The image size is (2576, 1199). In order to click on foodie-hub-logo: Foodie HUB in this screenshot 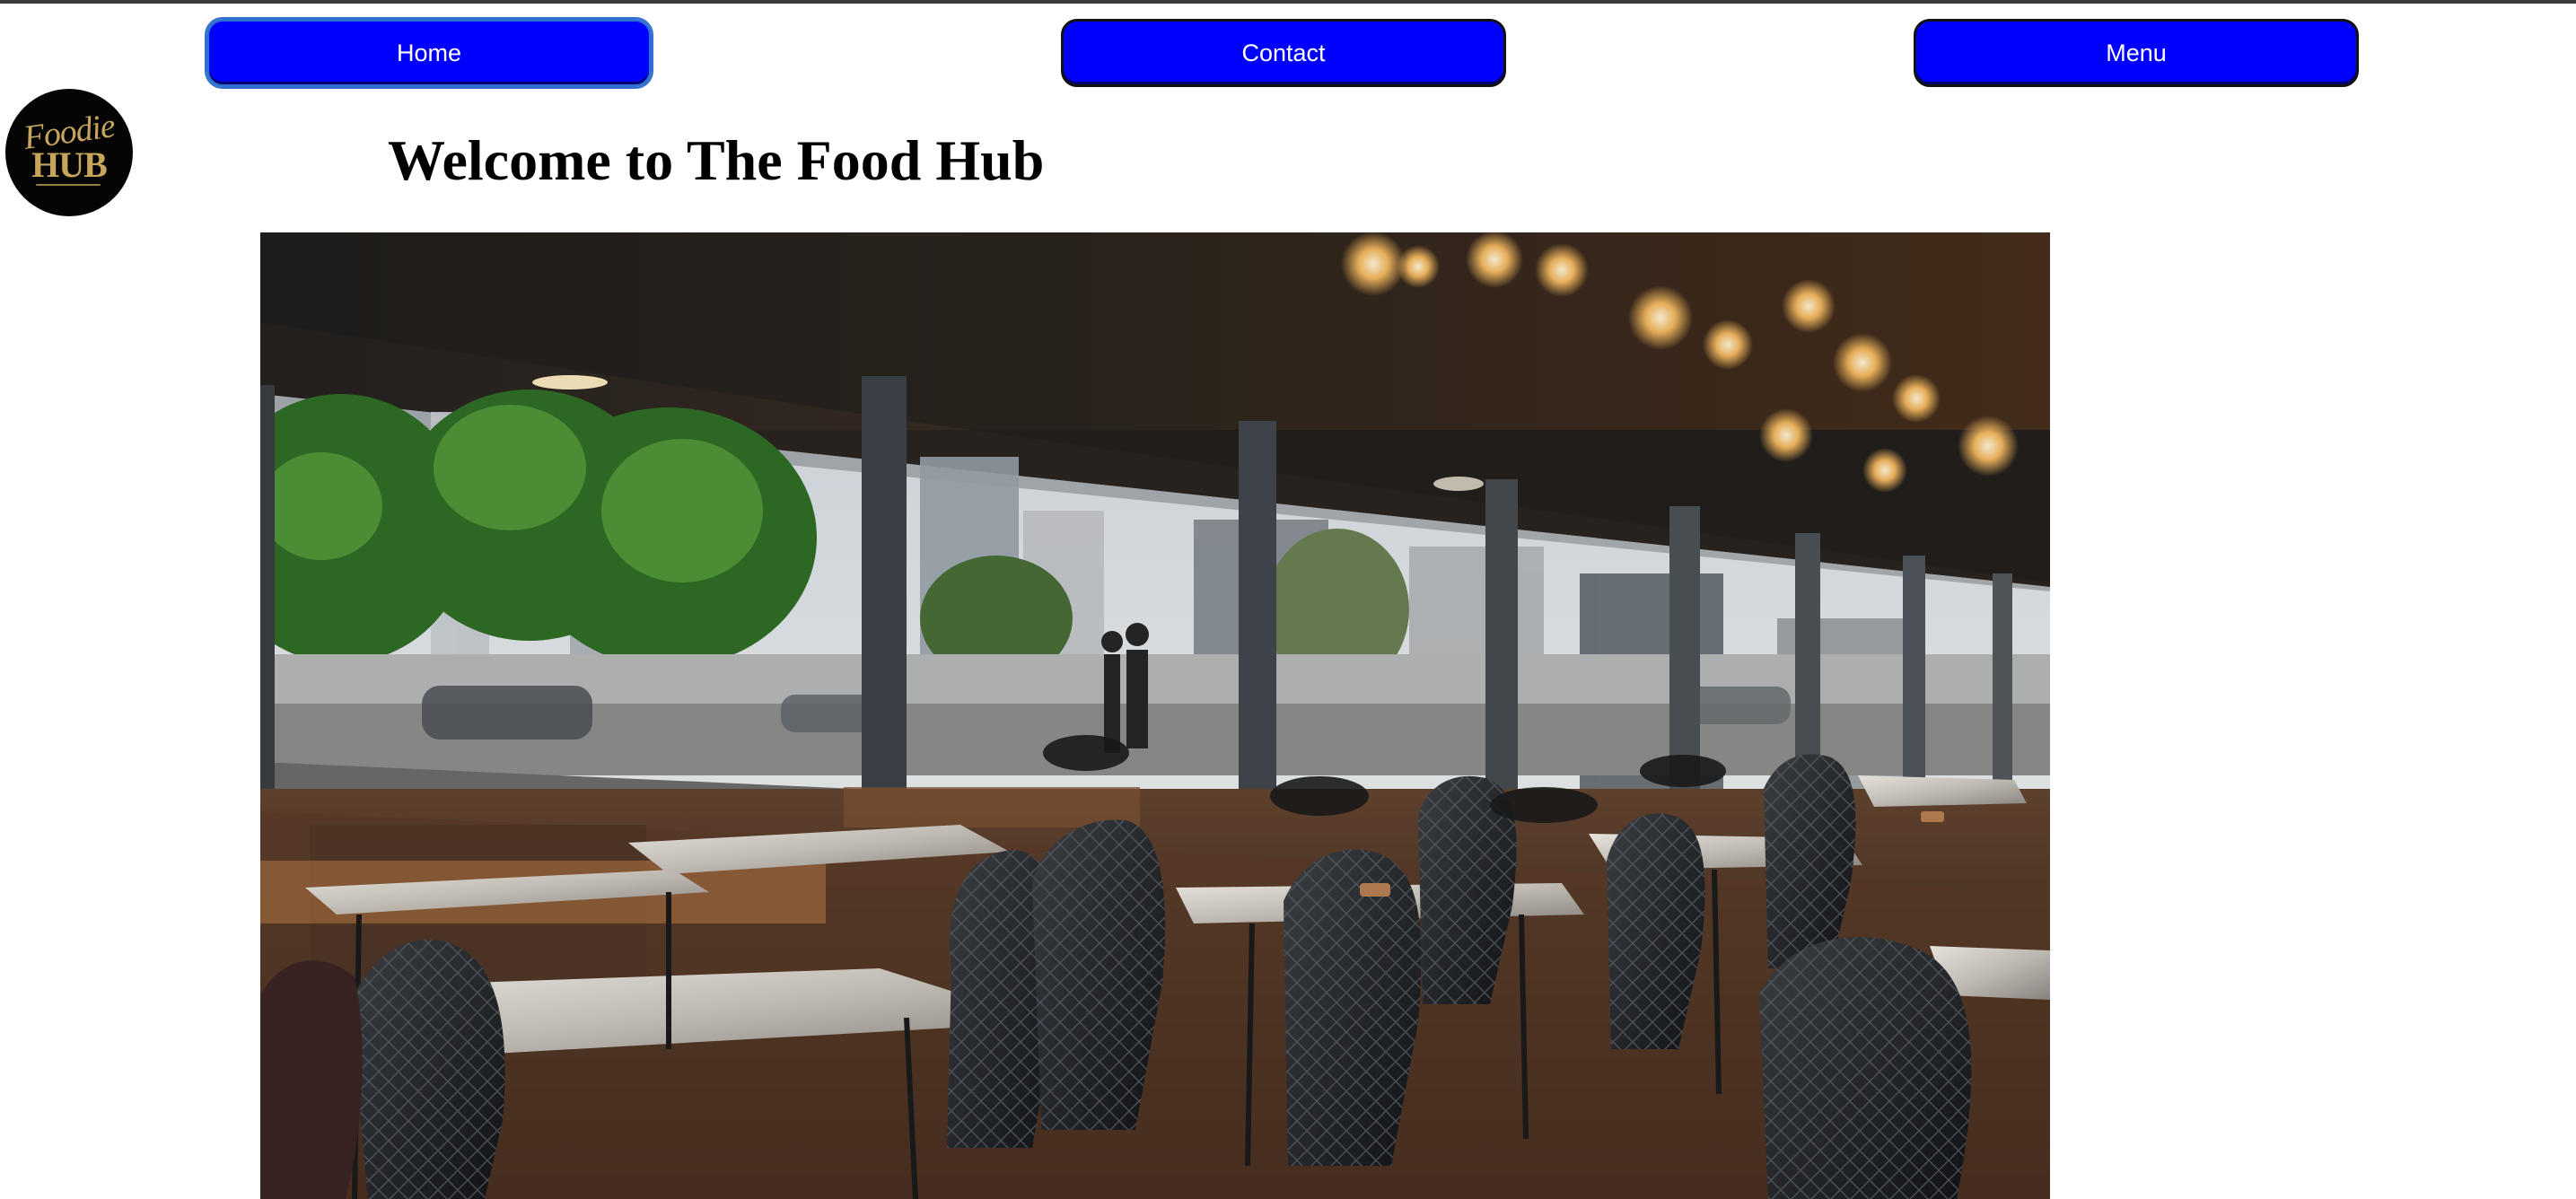, I will do `click(69, 153)`.